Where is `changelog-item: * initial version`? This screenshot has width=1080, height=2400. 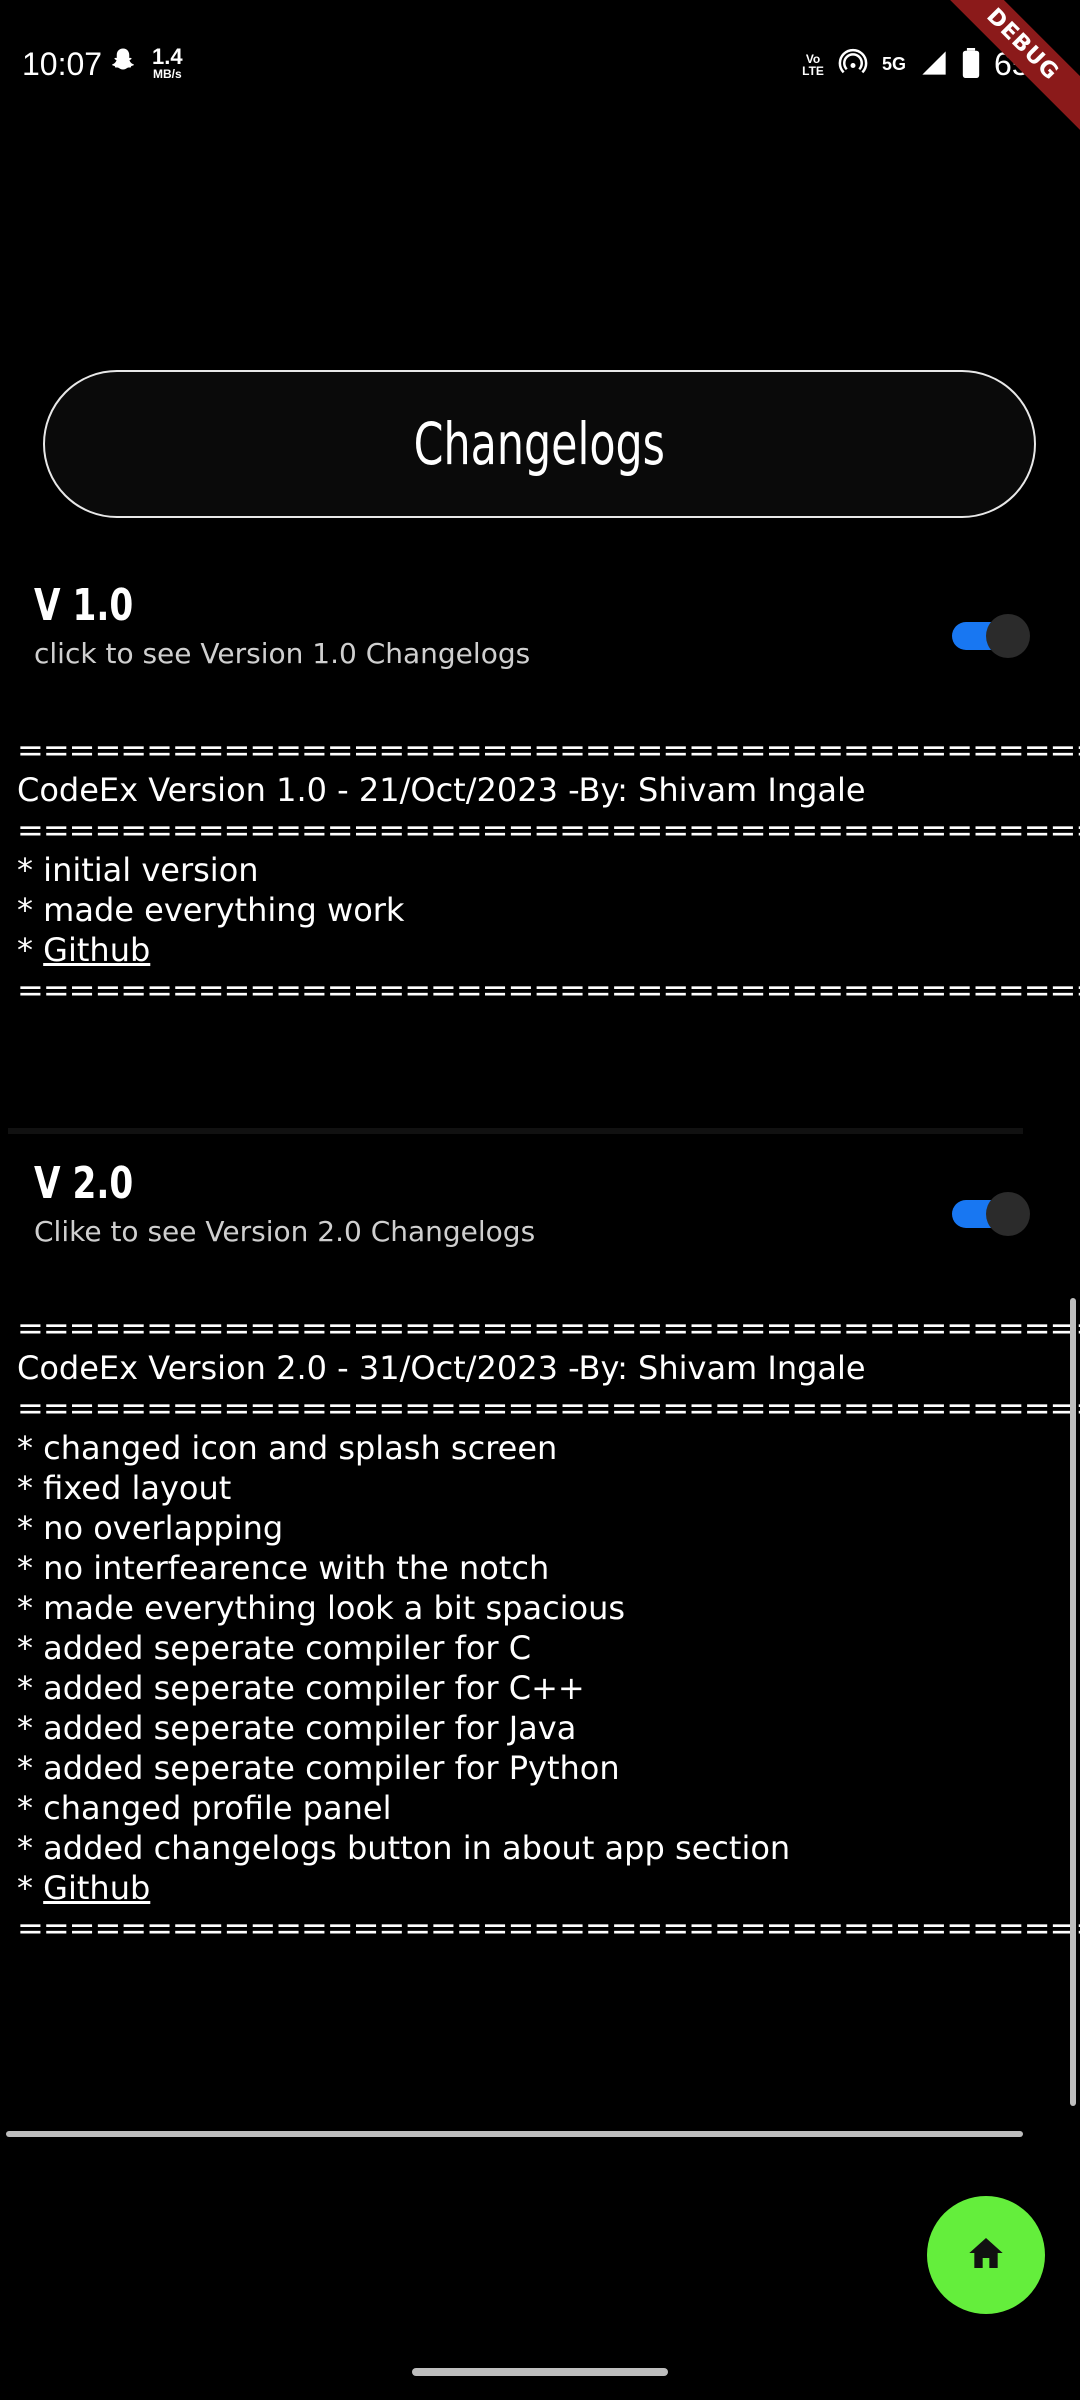 changelog-item: * initial version is located at coordinates (138, 870).